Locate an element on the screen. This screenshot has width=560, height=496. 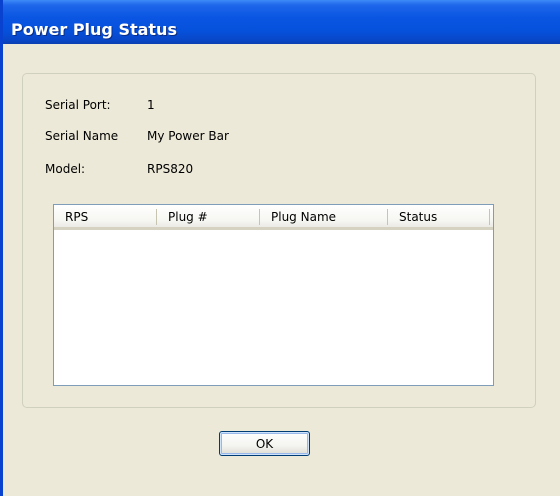
list-header: RPS Plug # Plug Name Status is located at coordinates (273, 217).